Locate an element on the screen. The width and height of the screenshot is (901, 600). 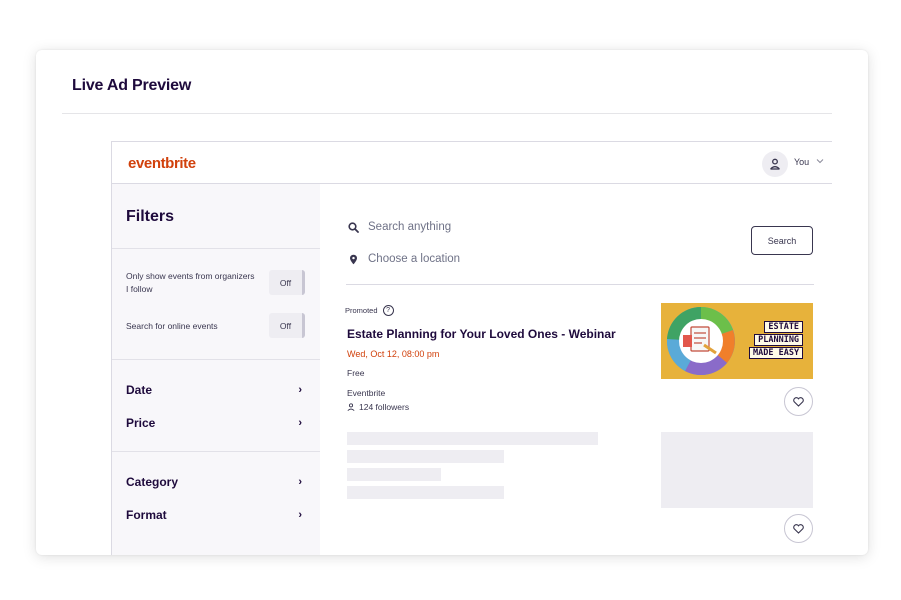
search-icon is located at coordinates (353, 227).